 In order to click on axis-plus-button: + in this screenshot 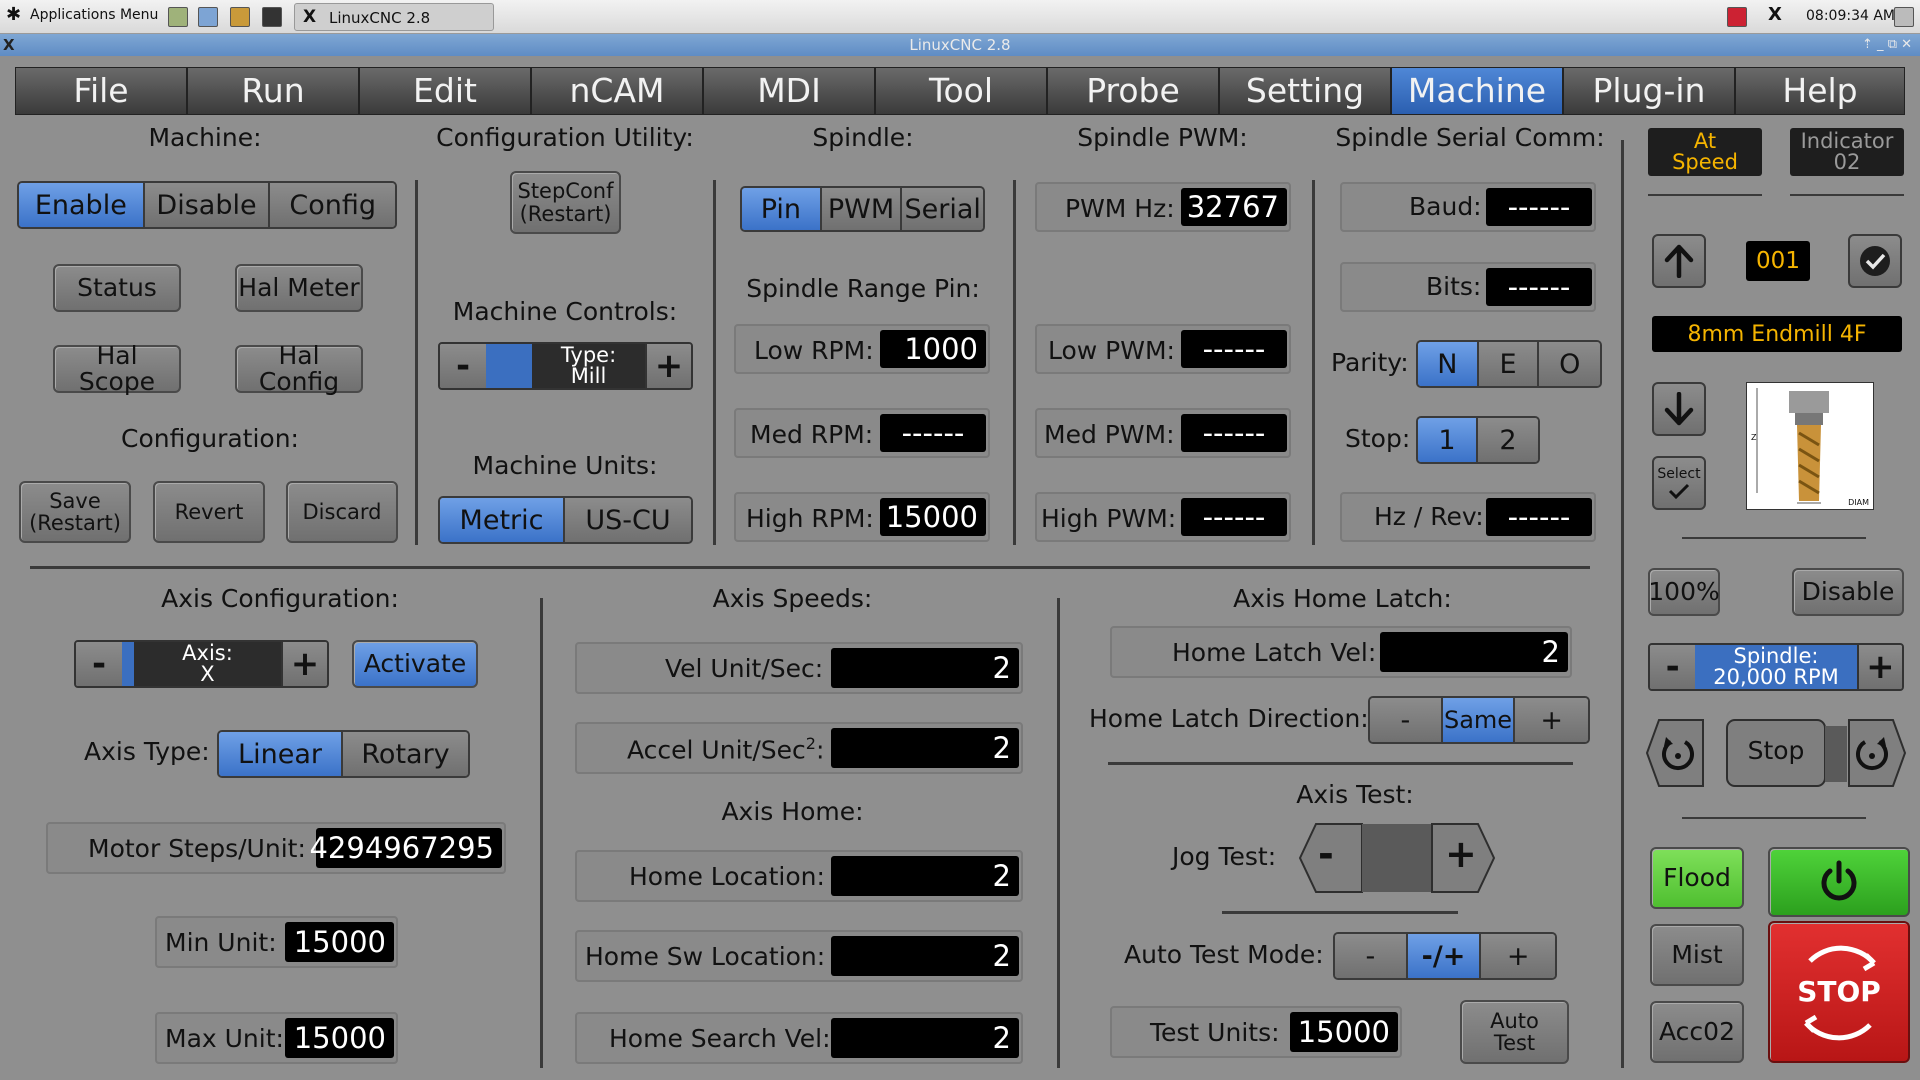, I will do `click(304, 664)`.